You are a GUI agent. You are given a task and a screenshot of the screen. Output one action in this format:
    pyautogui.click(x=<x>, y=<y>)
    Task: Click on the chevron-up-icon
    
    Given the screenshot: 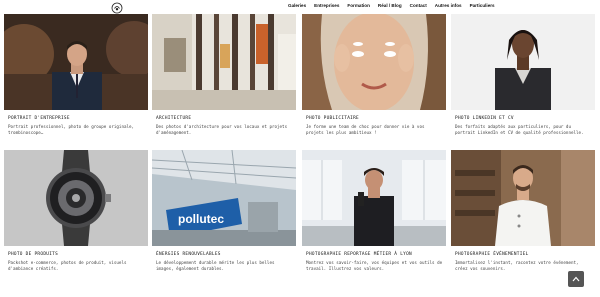 What is the action you would take?
    pyautogui.click(x=576, y=279)
    